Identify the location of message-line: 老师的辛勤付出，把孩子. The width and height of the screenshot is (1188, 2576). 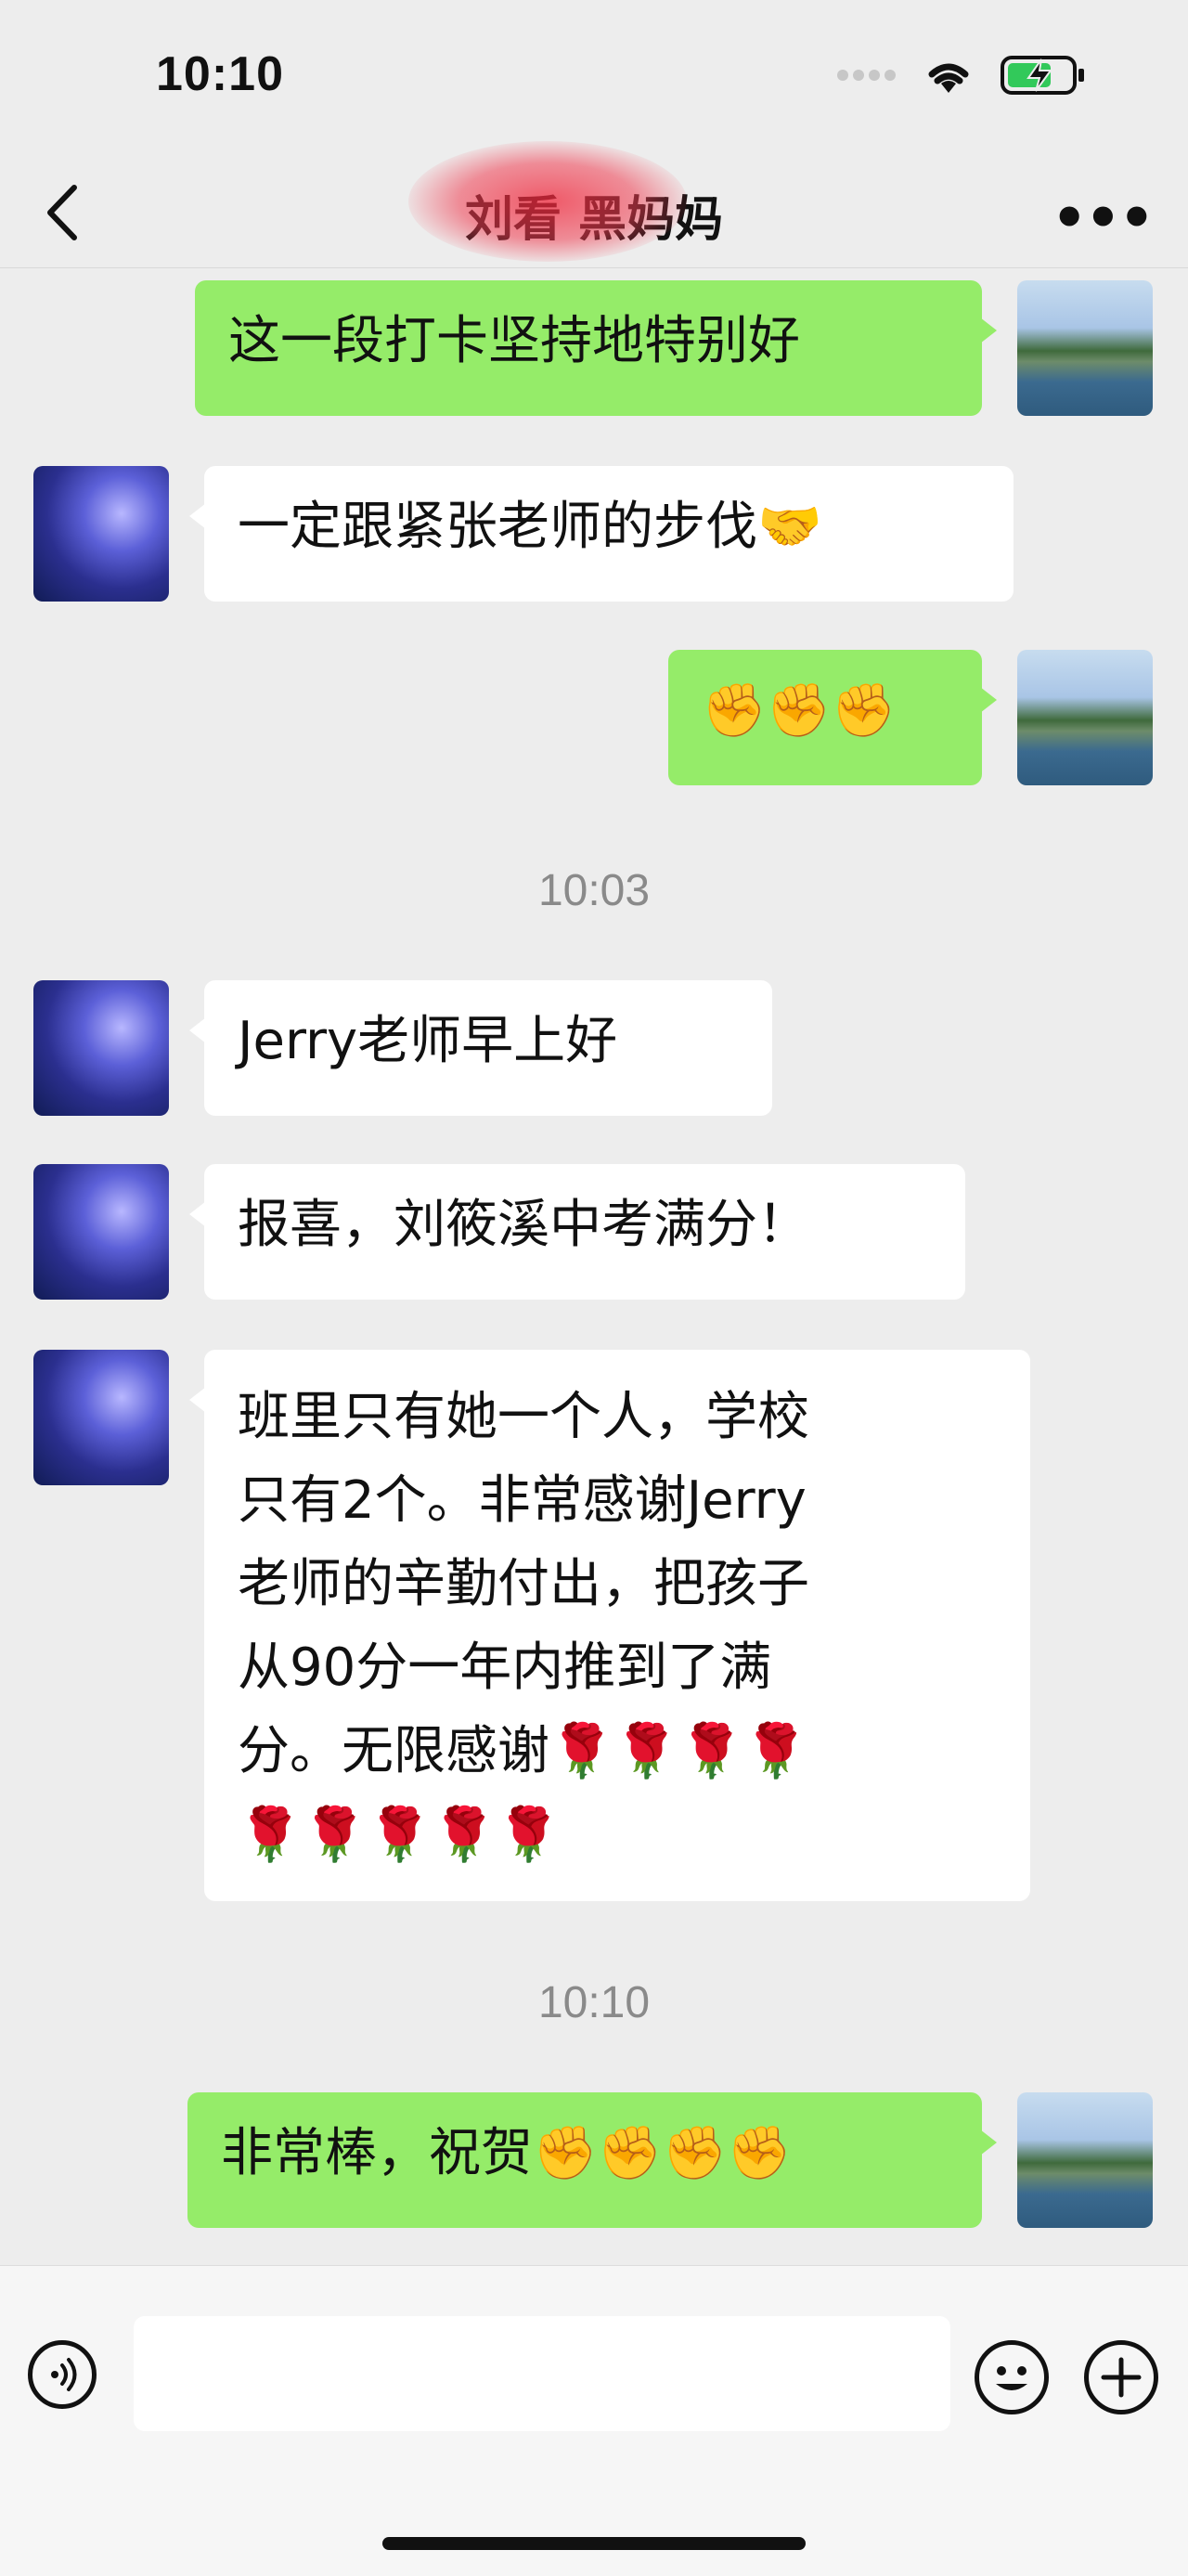
(523, 1584).